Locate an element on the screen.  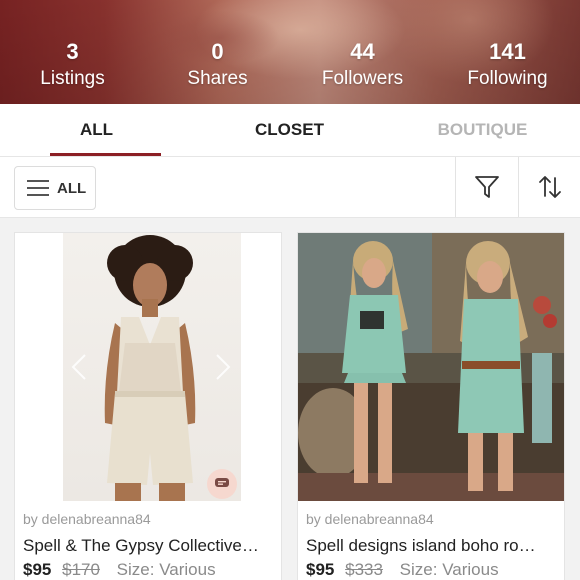
comment-icon is located at coordinates (222, 482).